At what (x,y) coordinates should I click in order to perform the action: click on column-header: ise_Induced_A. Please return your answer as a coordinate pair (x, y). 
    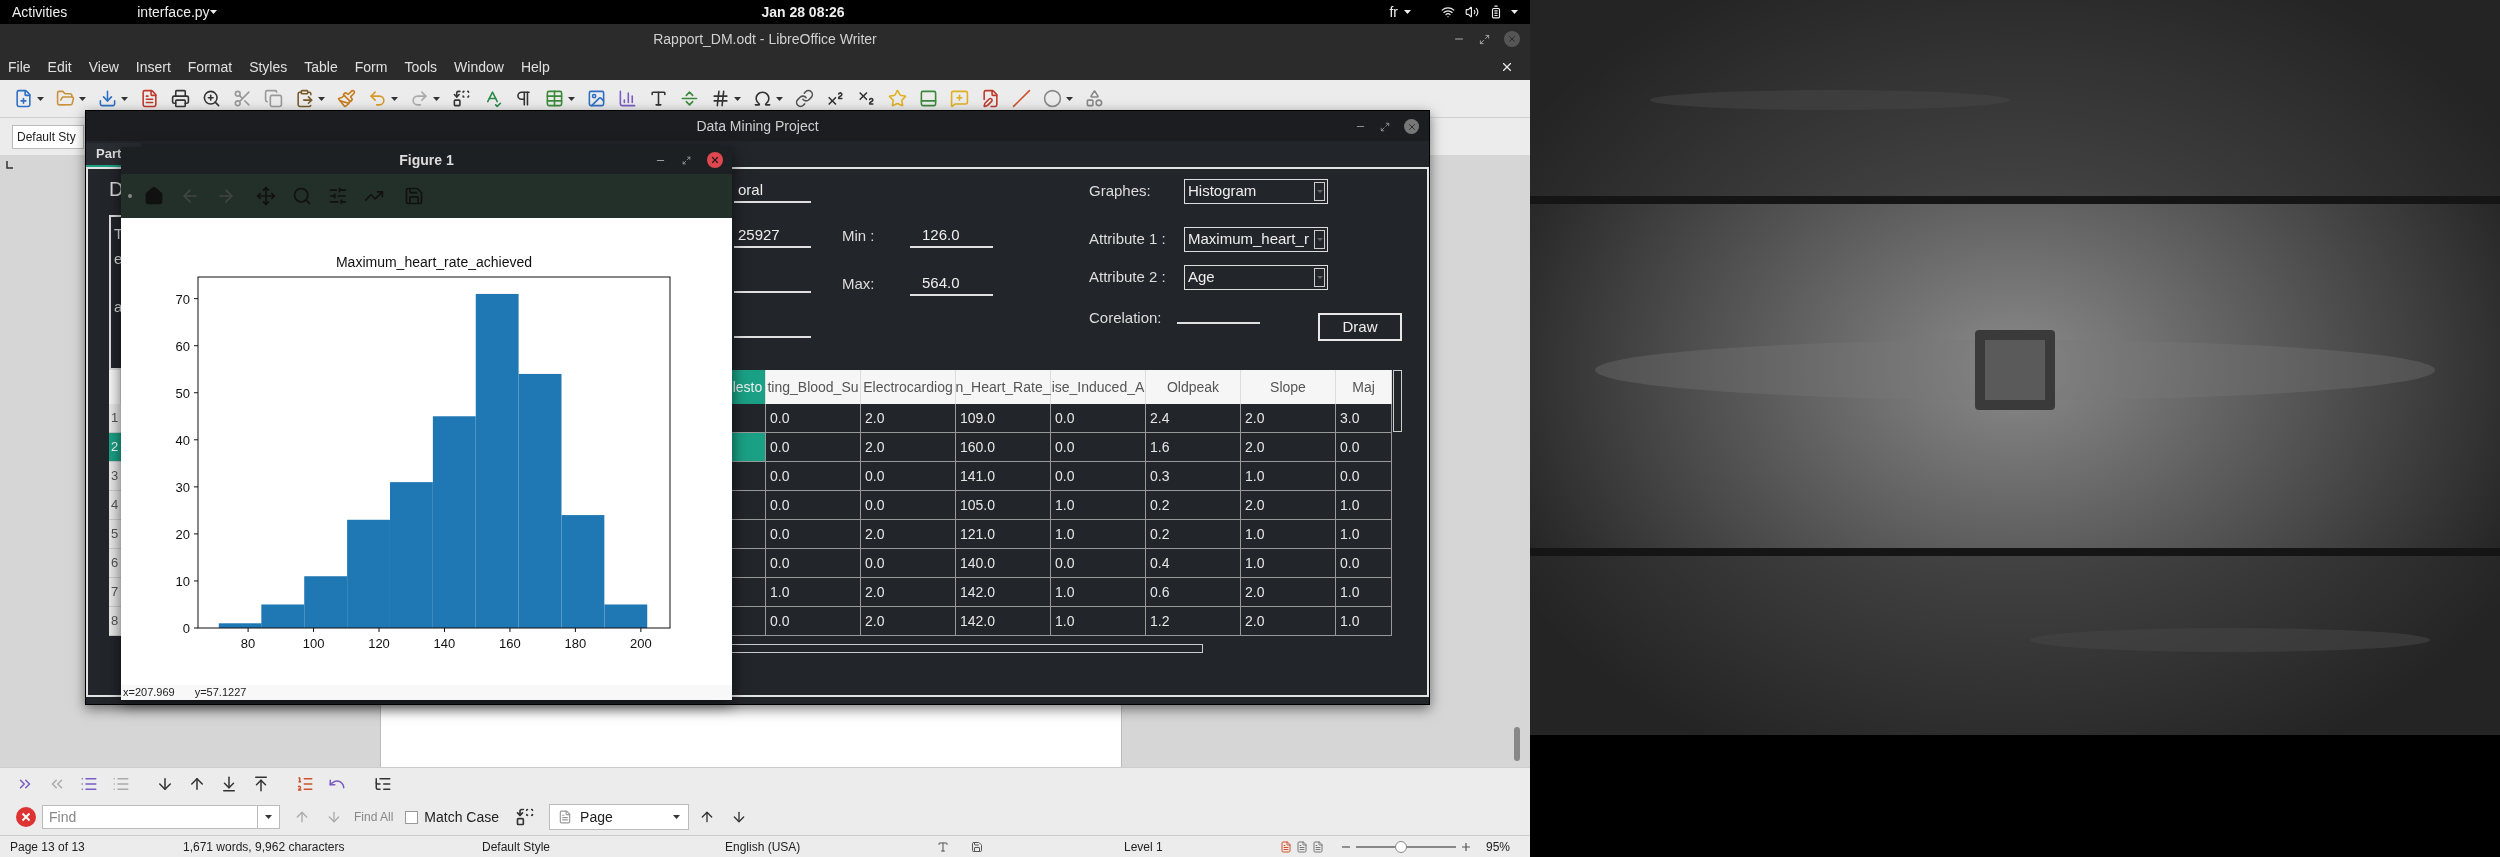
    Looking at the image, I should click on (1098, 387).